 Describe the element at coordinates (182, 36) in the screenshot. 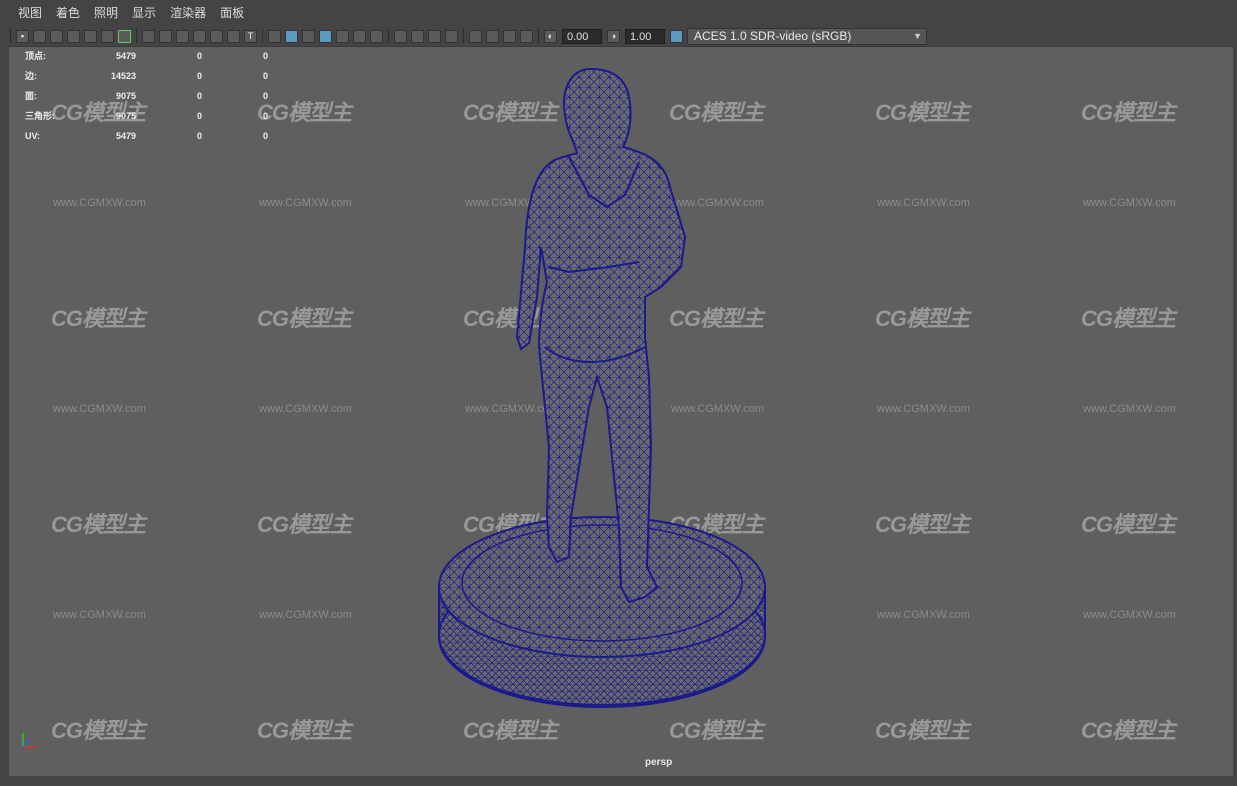

I see `resolution-gate-icon` at that location.